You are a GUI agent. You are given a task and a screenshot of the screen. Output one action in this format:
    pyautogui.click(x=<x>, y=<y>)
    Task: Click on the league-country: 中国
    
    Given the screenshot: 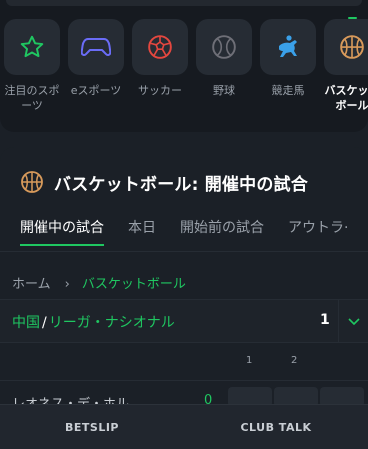 What is the action you would take?
    pyautogui.click(x=26, y=323)
    